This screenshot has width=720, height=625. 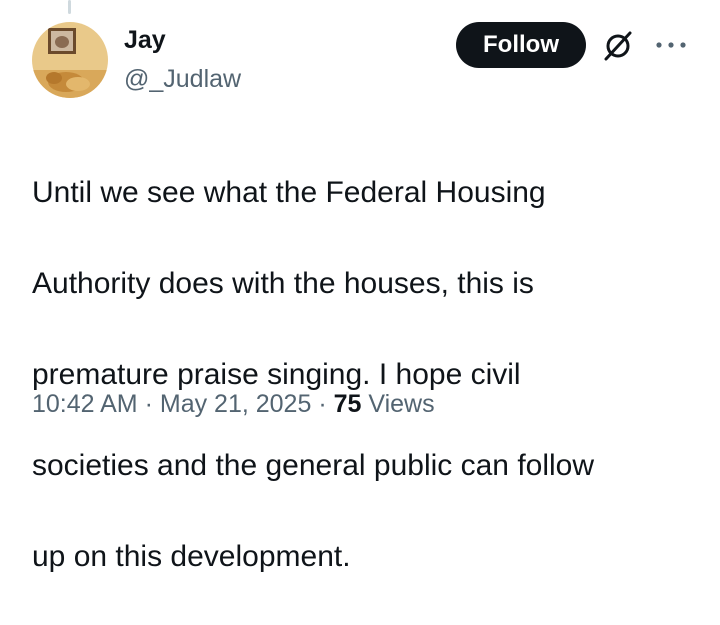 I want to click on tweet-time-link: 10:42 AM, so click(x=85, y=404).